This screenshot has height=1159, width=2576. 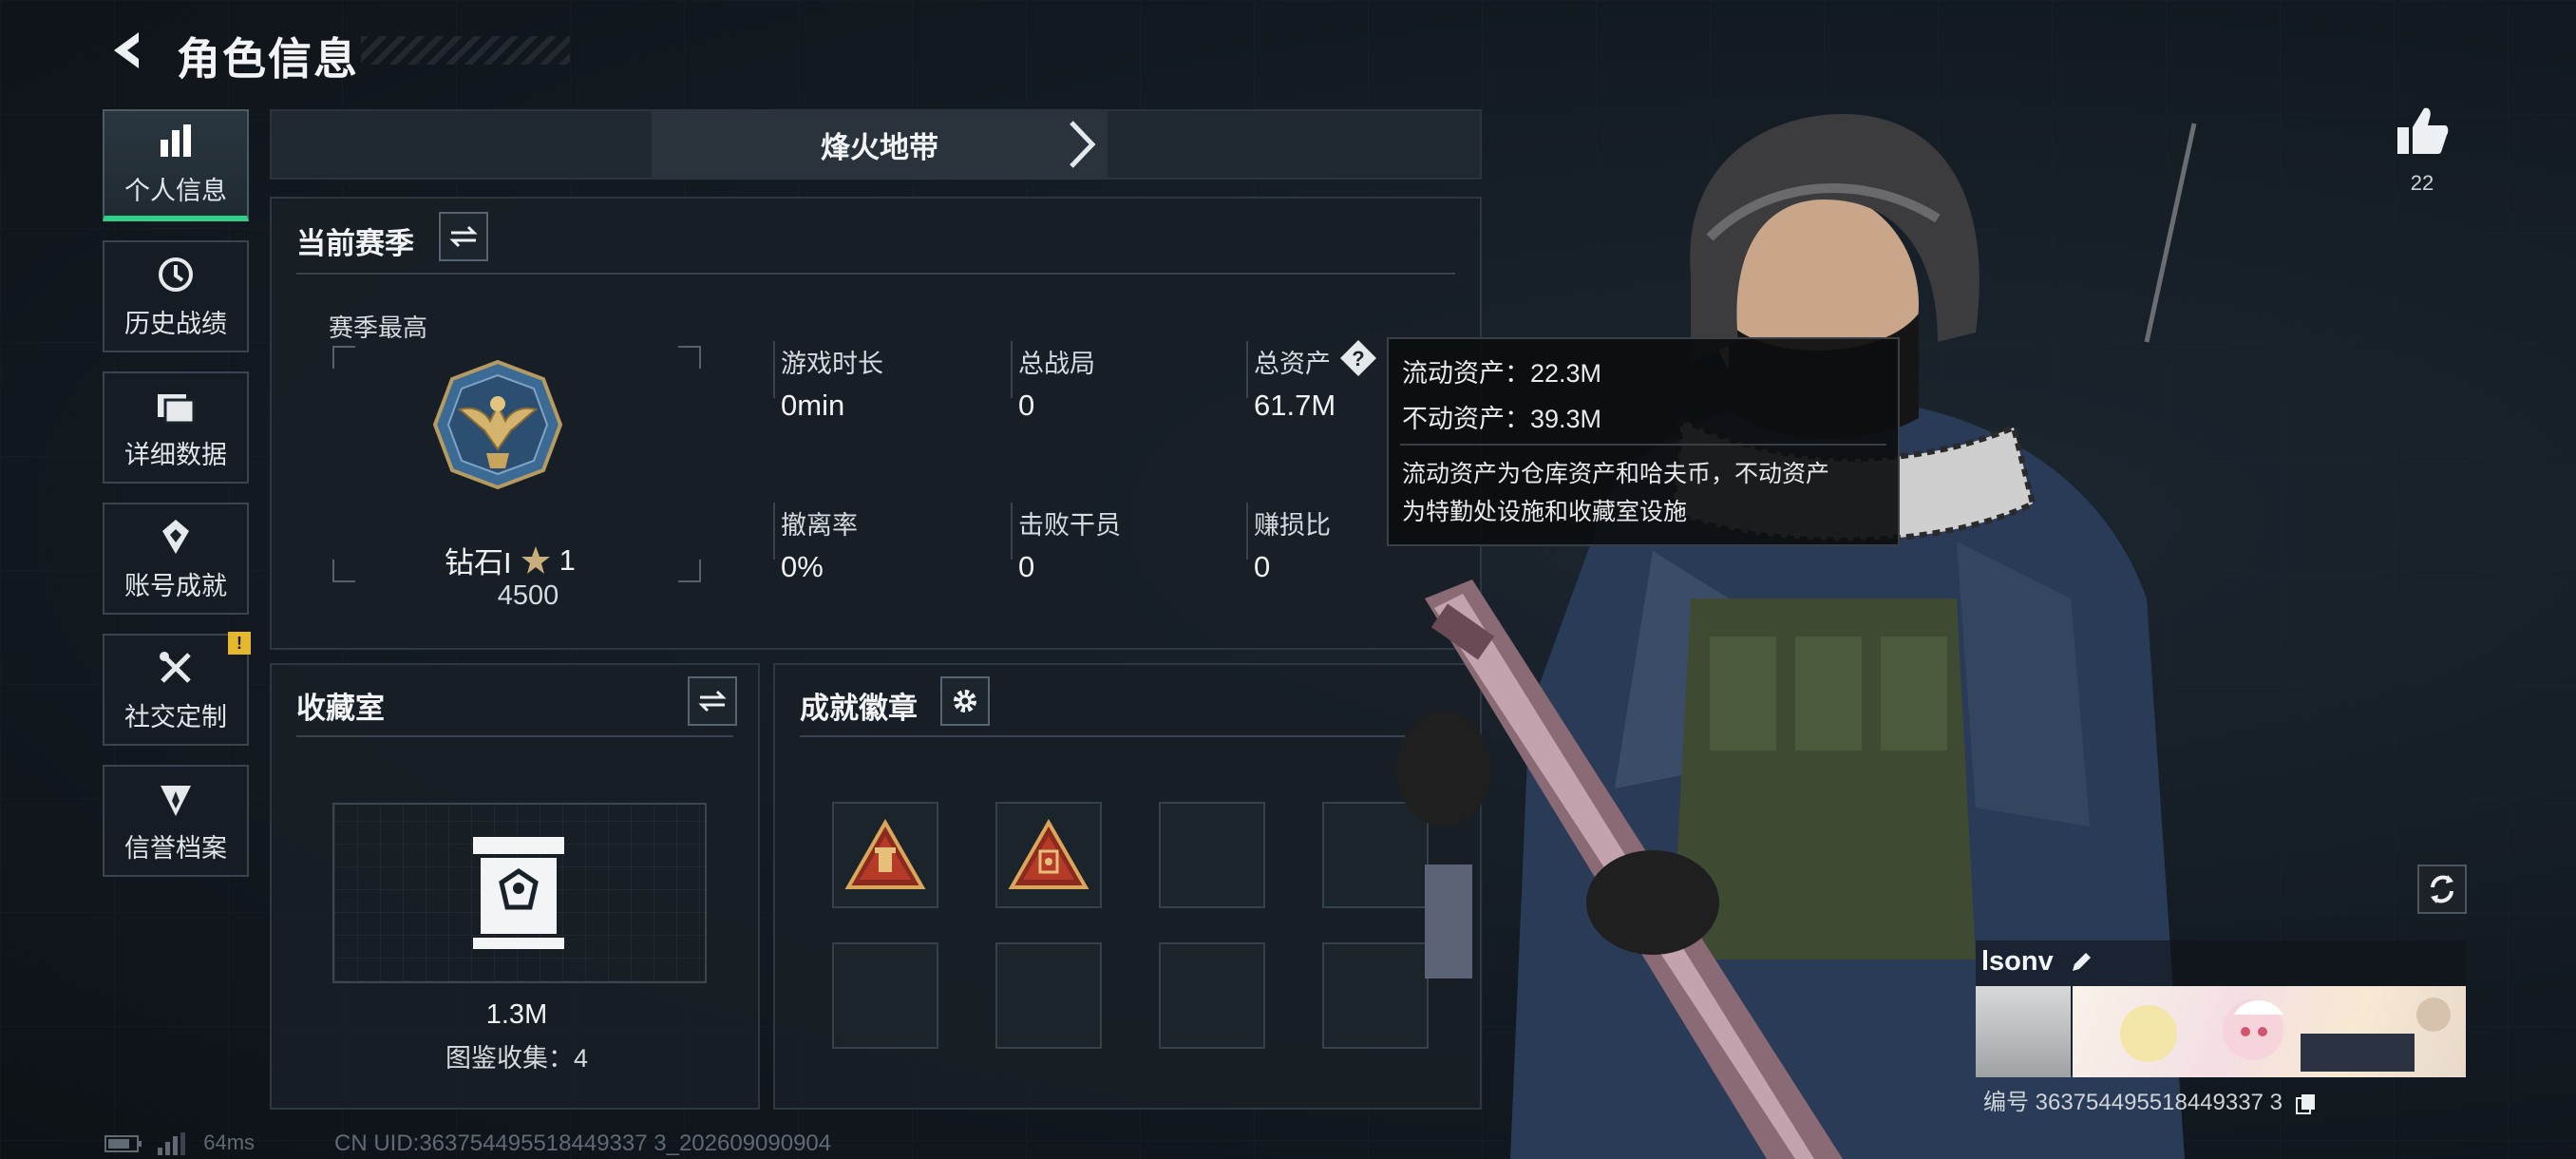 I want to click on stat-value: 61.7M, so click(x=1295, y=405).